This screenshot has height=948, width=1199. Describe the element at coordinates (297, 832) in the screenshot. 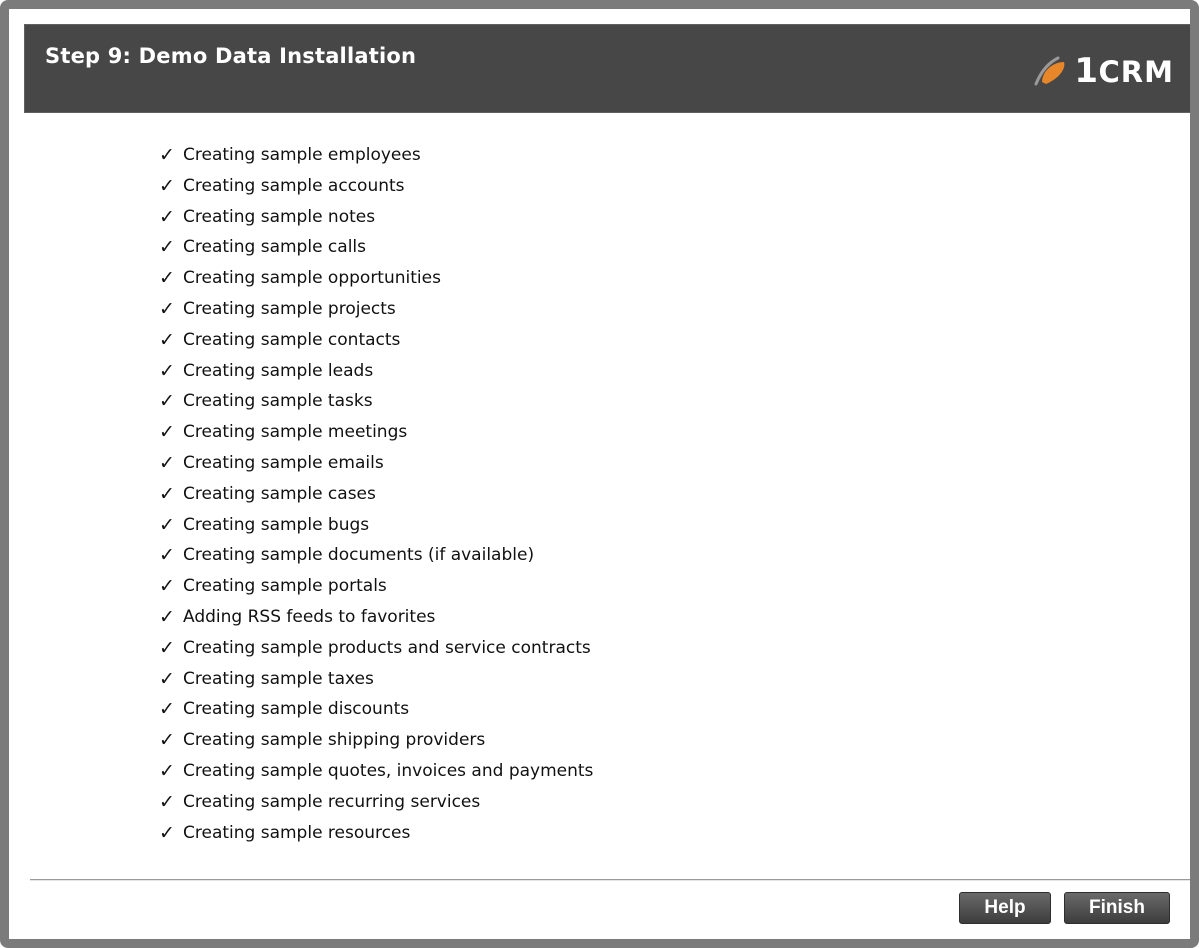

I see `step-label: Creating sample resources` at that location.